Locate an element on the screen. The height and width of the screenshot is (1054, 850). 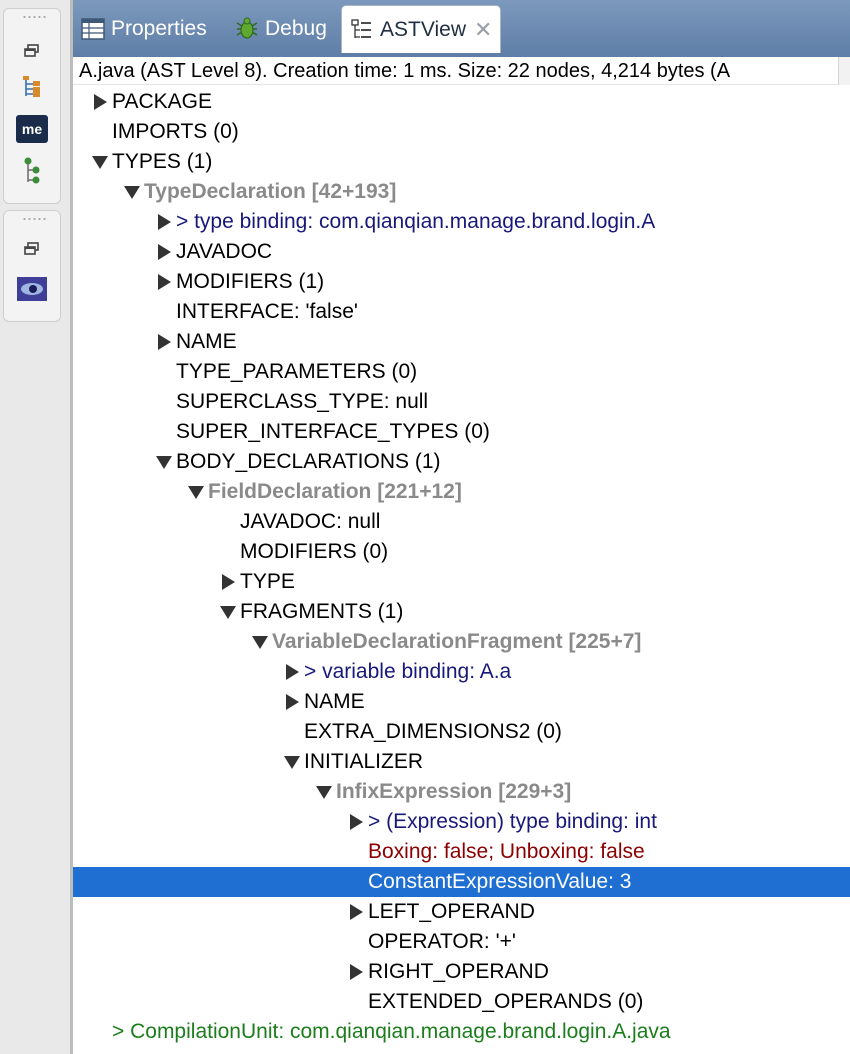
tree-row: EXTENDED_OPERANDS (0) is located at coordinates (461, 1002).